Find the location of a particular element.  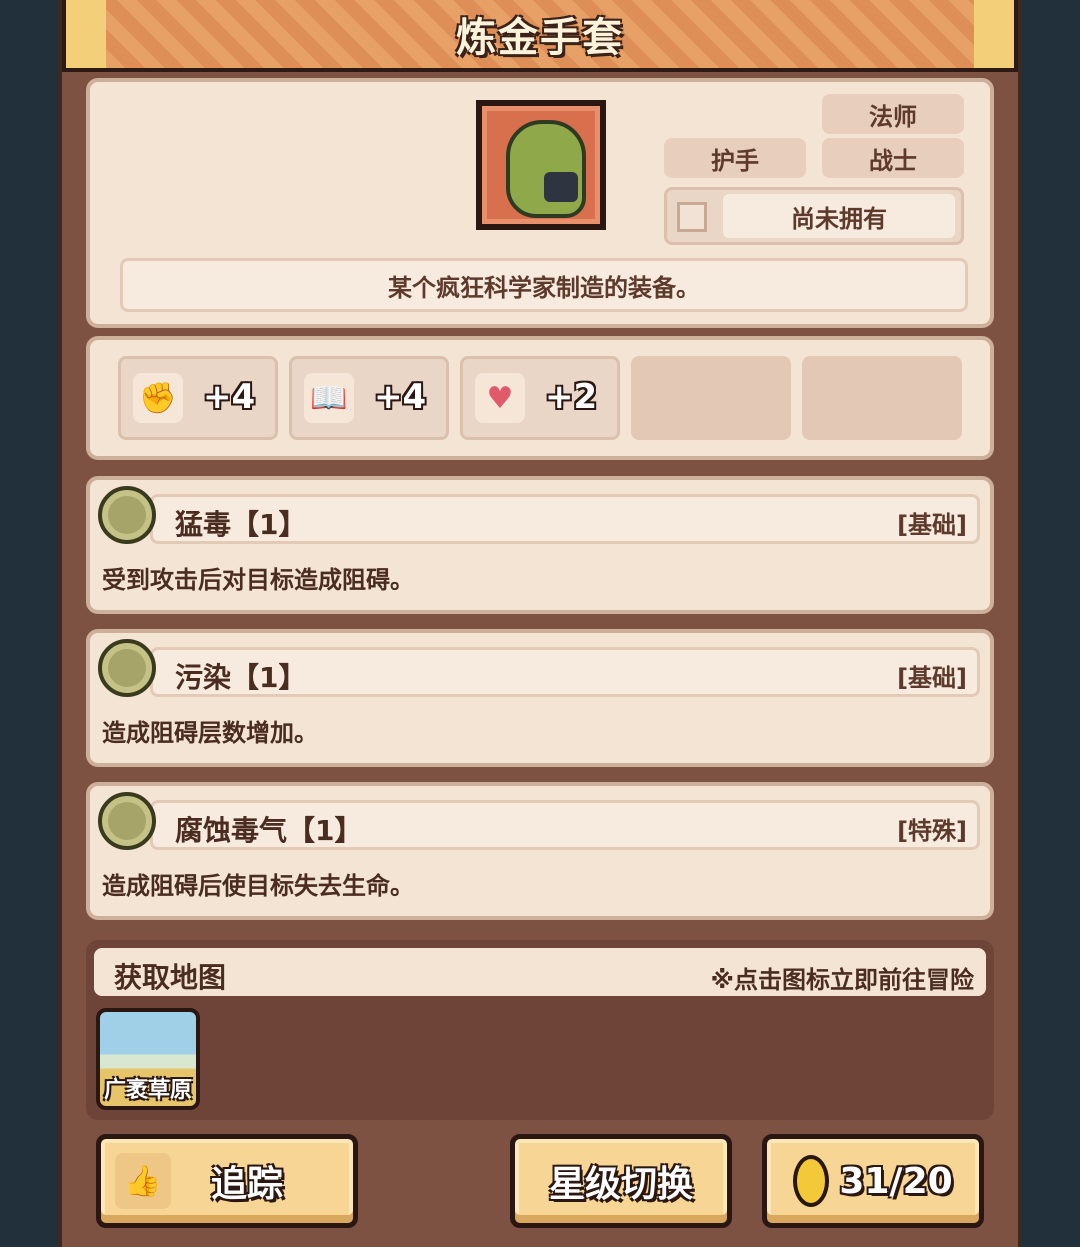

ownership-icon is located at coordinates (692, 217).